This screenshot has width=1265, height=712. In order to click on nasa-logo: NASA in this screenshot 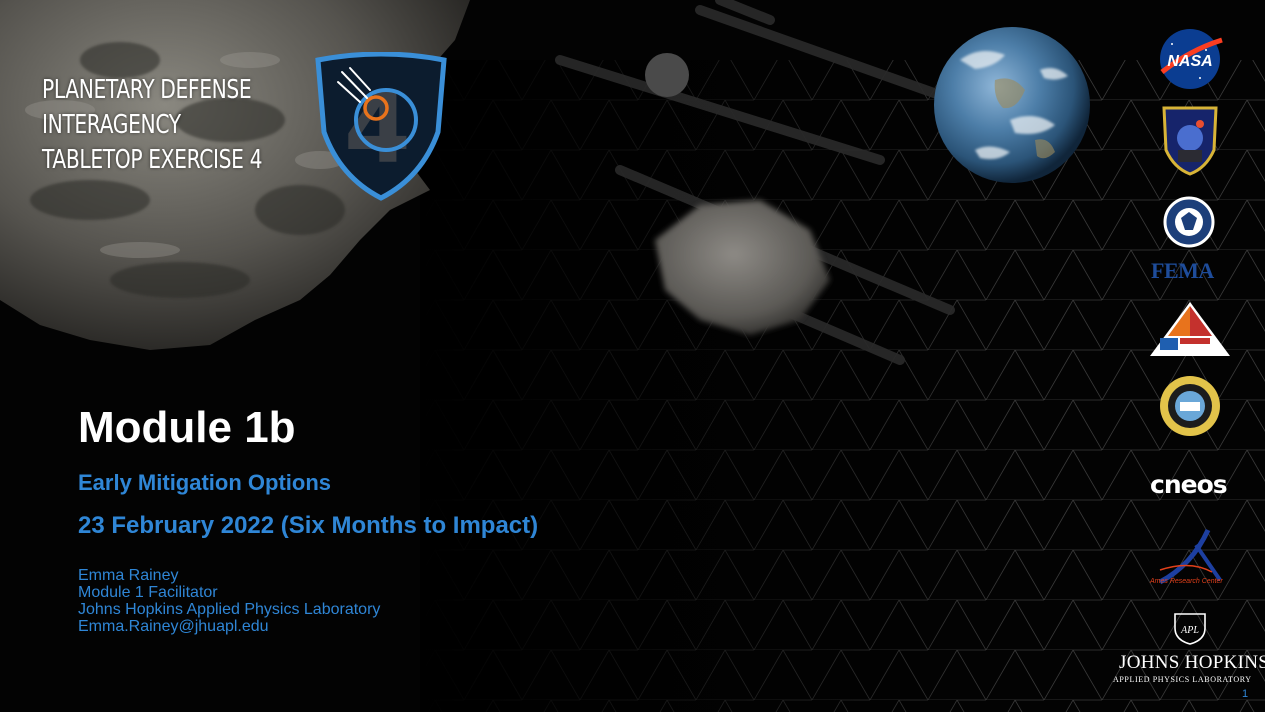, I will do `click(1191, 59)`.